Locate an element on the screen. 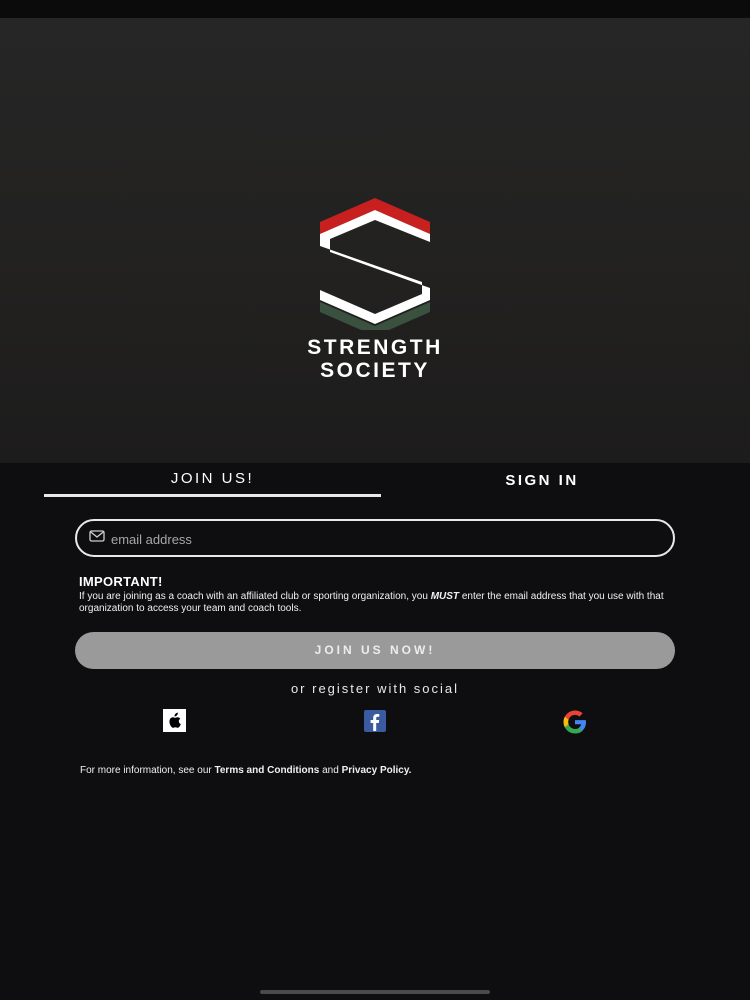  brand-name-line1: STRENGTH is located at coordinates (375, 347).